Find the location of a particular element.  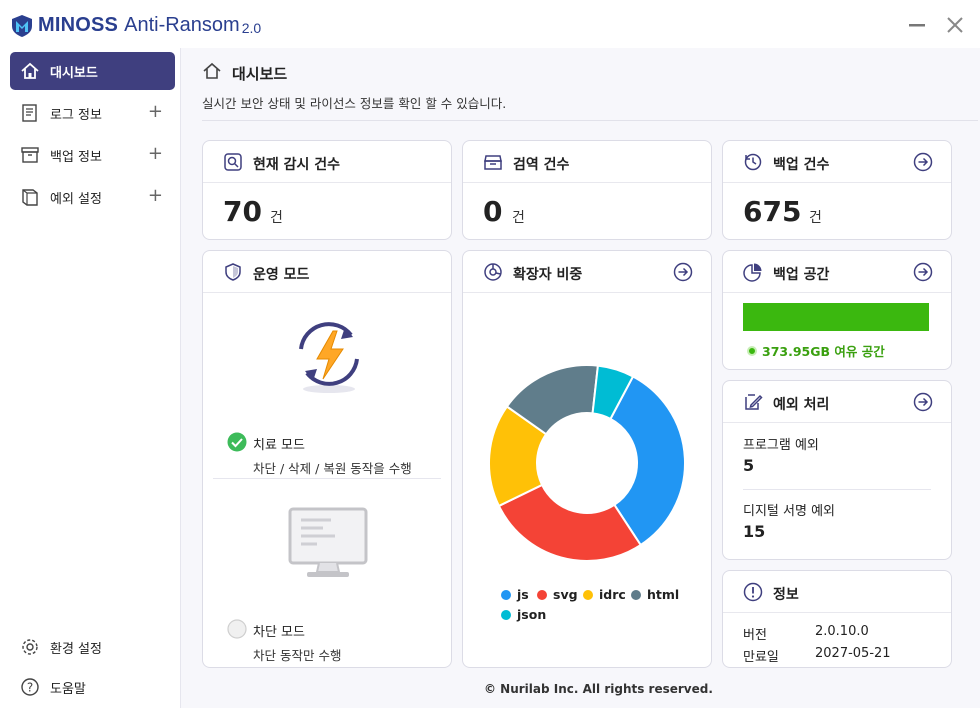

program-exception-label: 프로그램 예외 is located at coordinates (781, 445).